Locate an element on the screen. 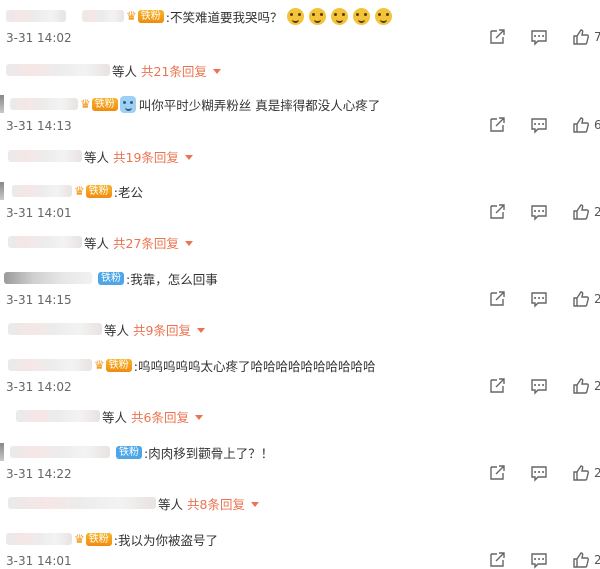 This screenshot has height=569, width=600. comment-line: ♛ 铁粉 :呜呜呜呜呜太心疼了哈哈哈哈哈哈哈哈哈哈 is located at coordinates (187, 365).